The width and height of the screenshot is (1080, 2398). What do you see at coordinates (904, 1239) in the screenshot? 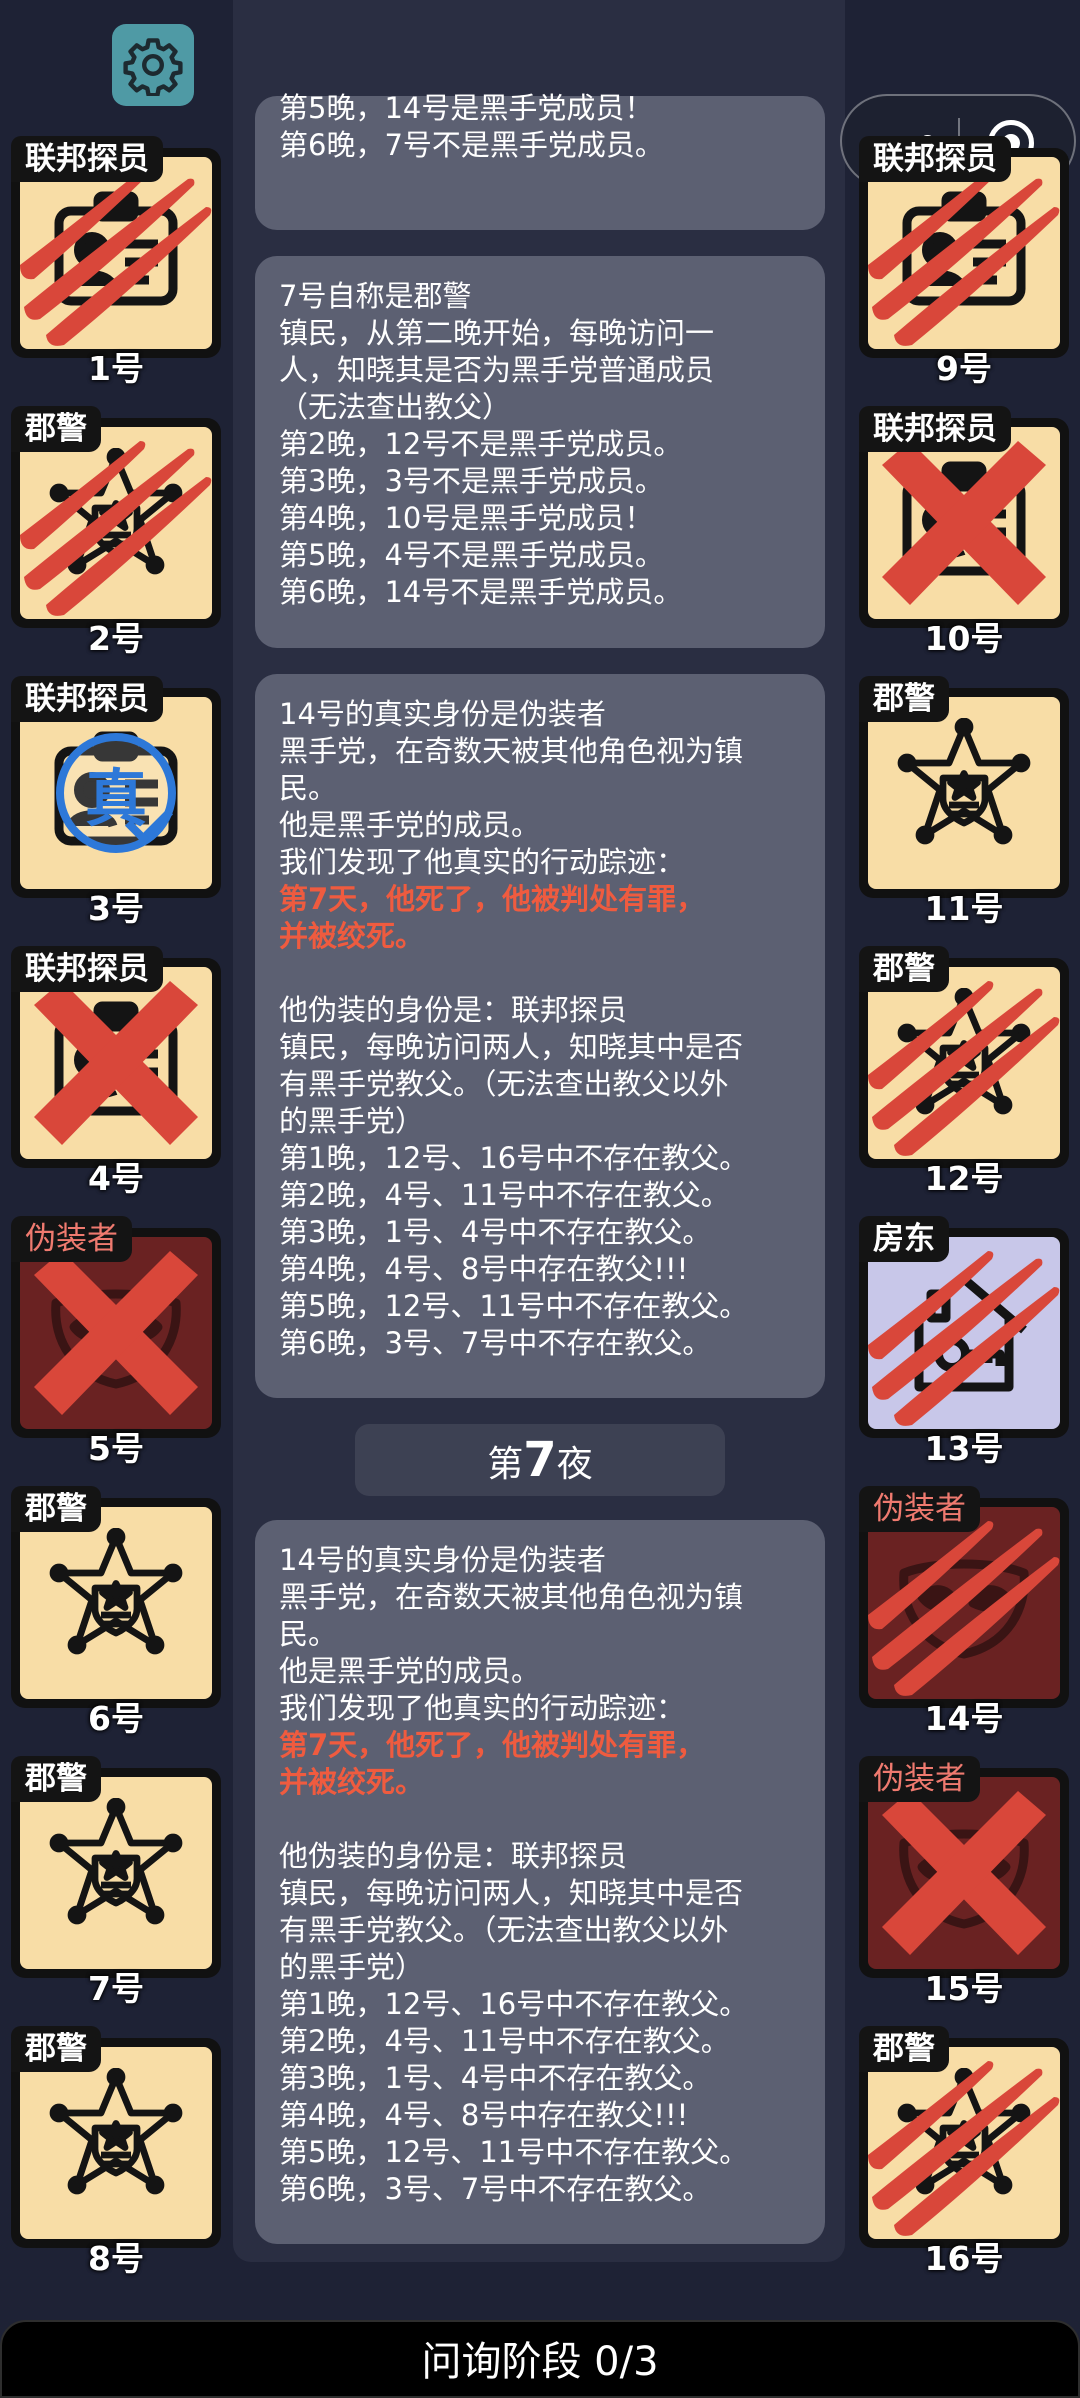
I see `role-label: 房东` at bounding box center [904, 1239].